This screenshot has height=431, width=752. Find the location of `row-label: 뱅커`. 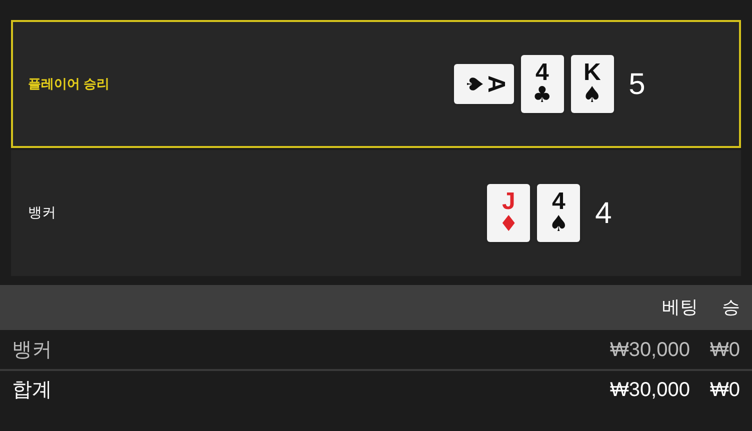

row-label: 뱅커 is located at coordinates (32, 350).